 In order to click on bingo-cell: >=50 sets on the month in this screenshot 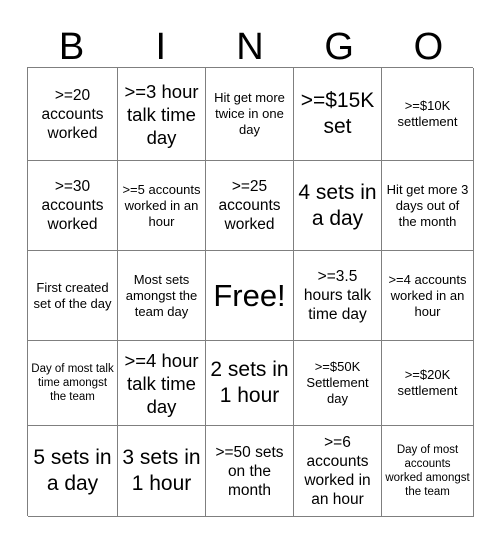, I will do `click(250, 471)`.